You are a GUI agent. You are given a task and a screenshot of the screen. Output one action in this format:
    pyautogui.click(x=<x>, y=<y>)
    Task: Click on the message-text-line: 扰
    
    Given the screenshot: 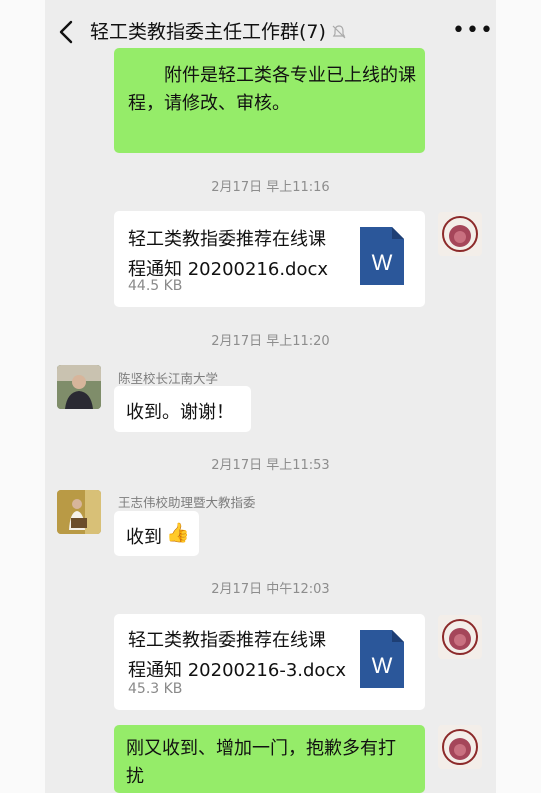 What is the action you would take?
    pyautogui.click(x=135, y=776)
    